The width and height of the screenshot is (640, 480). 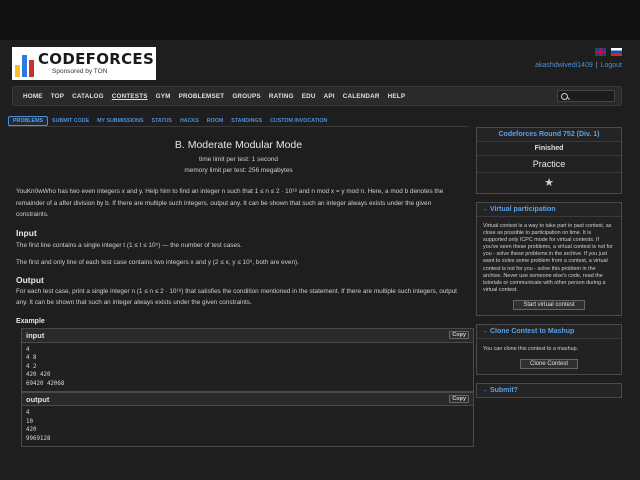 What do you see at coordinates (80, 71) in the screenshot?
I see `logo-sponsor: Sponsored by TON` at bounding box center [80, 71].